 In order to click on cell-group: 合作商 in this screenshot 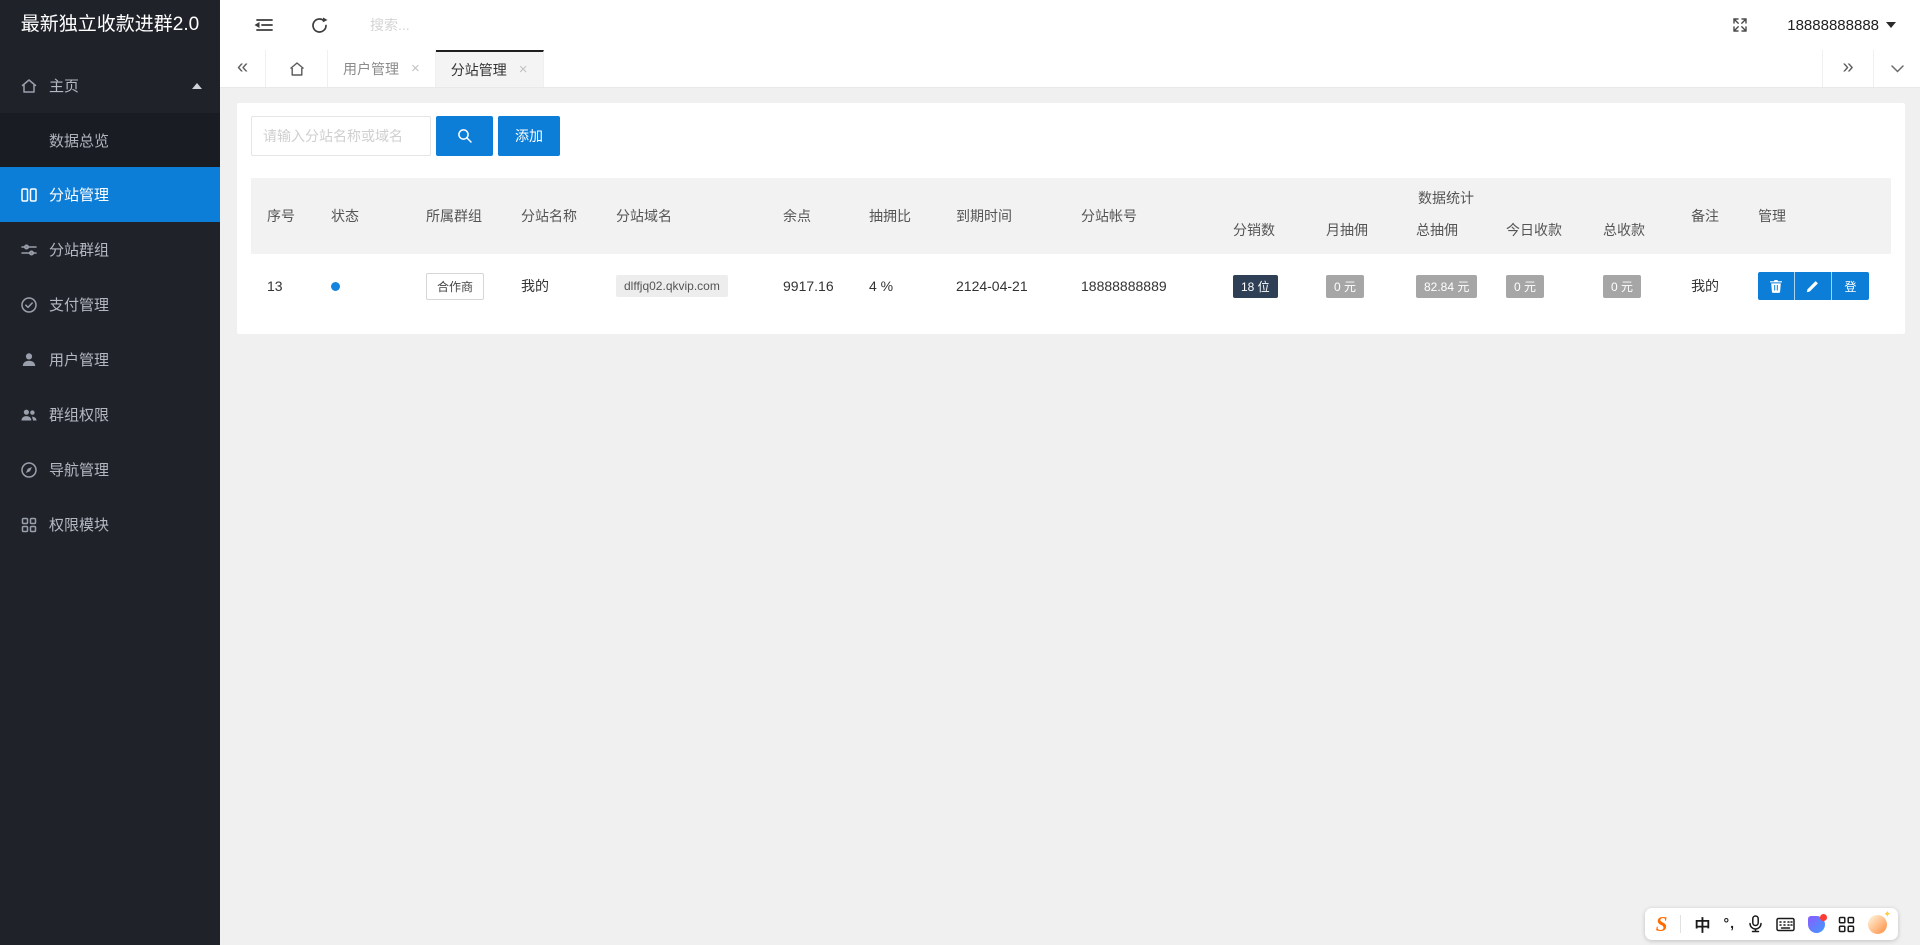, I will do `click(457, 286)`.